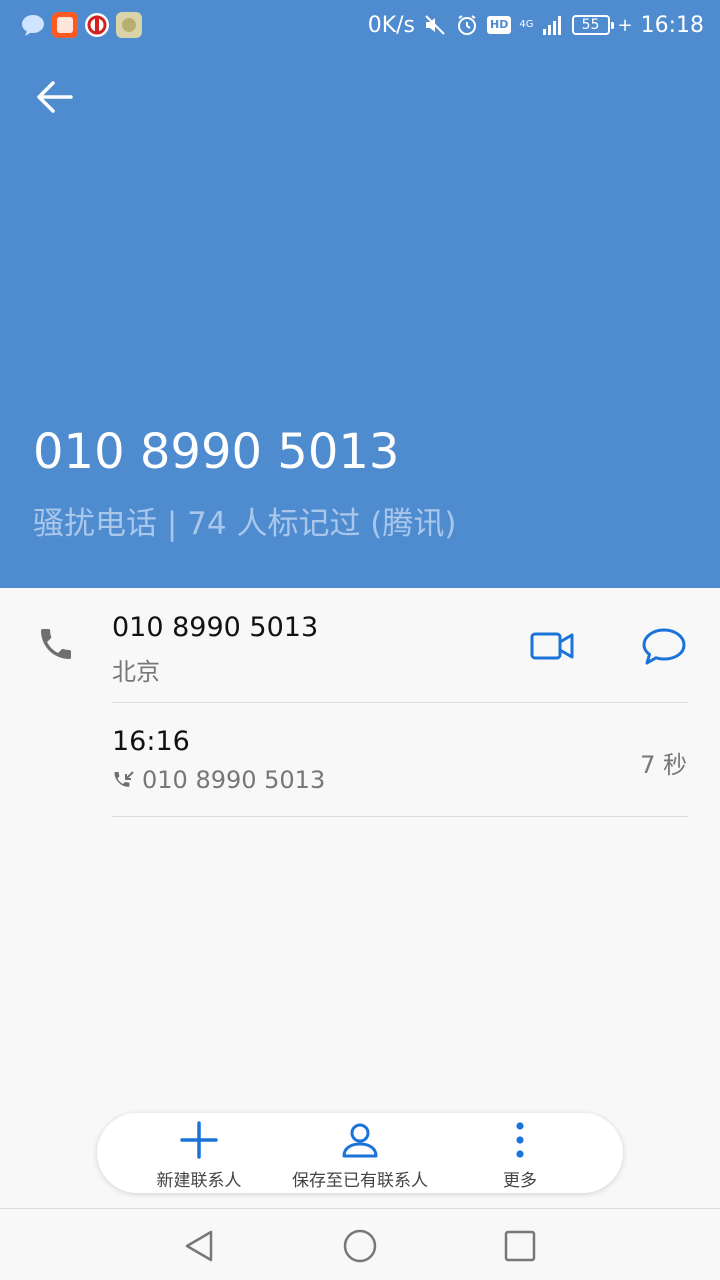 The width and height of the screenshot is (720, 1280). Describe the element at coordinates (129, 25) in the screenshot. I see `app-notification-icon` at that location.